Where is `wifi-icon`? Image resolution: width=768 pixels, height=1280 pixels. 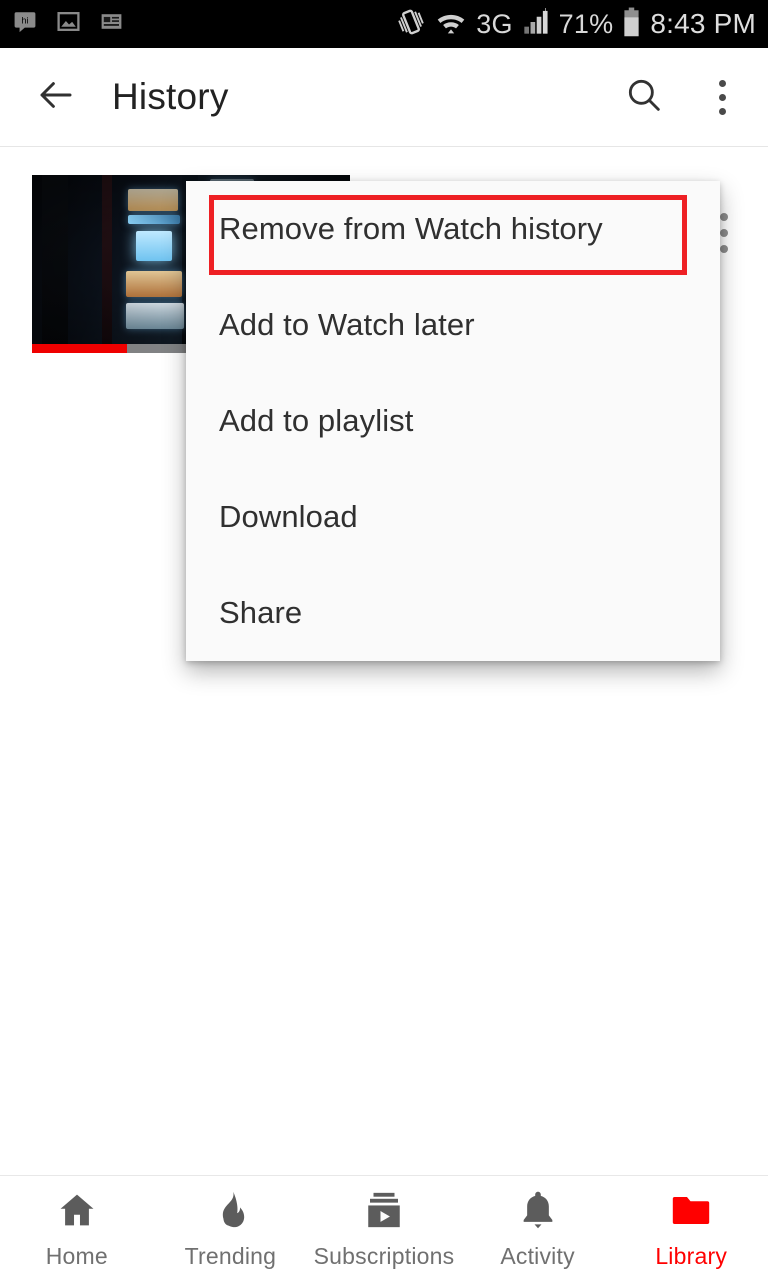 wifi-icon is located at coordinates (451, 24).